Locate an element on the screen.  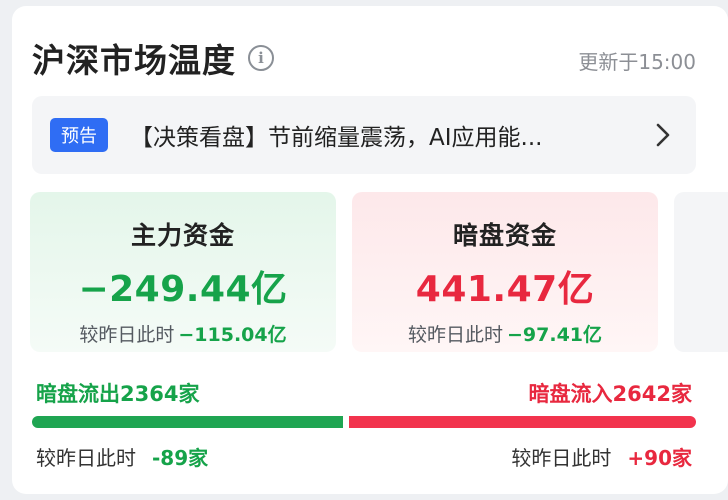
inflow-compare-label: 较昨日此时 is located at coordinates (561, 458).